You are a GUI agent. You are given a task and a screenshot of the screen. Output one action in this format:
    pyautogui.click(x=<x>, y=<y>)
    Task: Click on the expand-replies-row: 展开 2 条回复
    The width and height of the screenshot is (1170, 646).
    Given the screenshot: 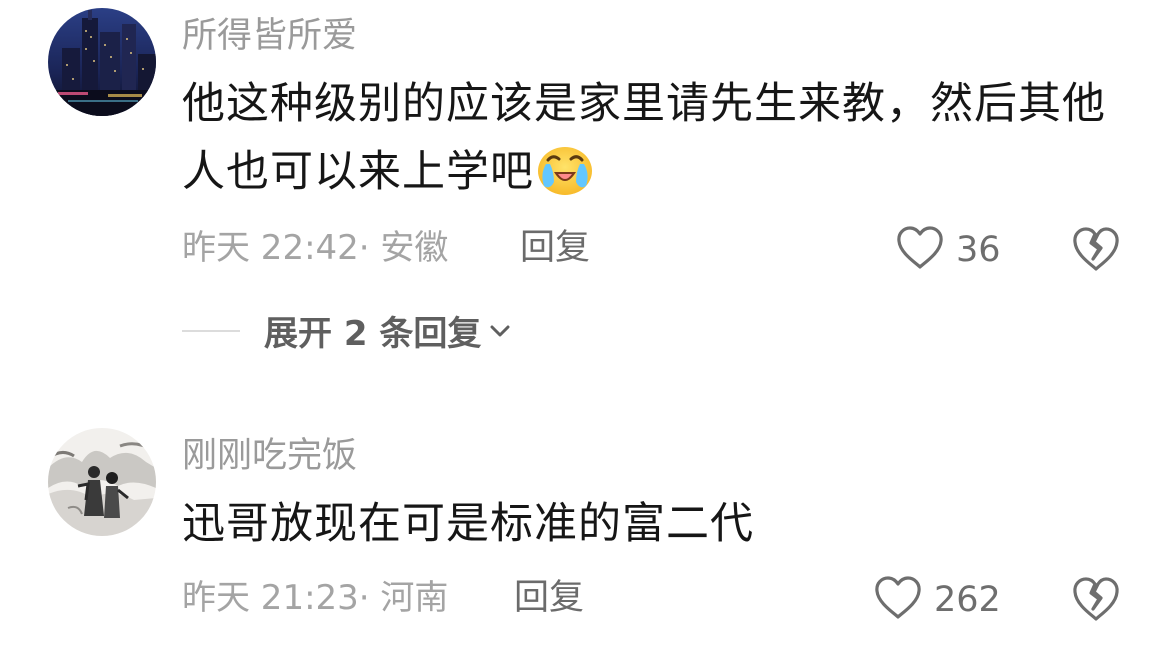 What is the action you would take?
    pyautogui.click(x=347, y=330)
    